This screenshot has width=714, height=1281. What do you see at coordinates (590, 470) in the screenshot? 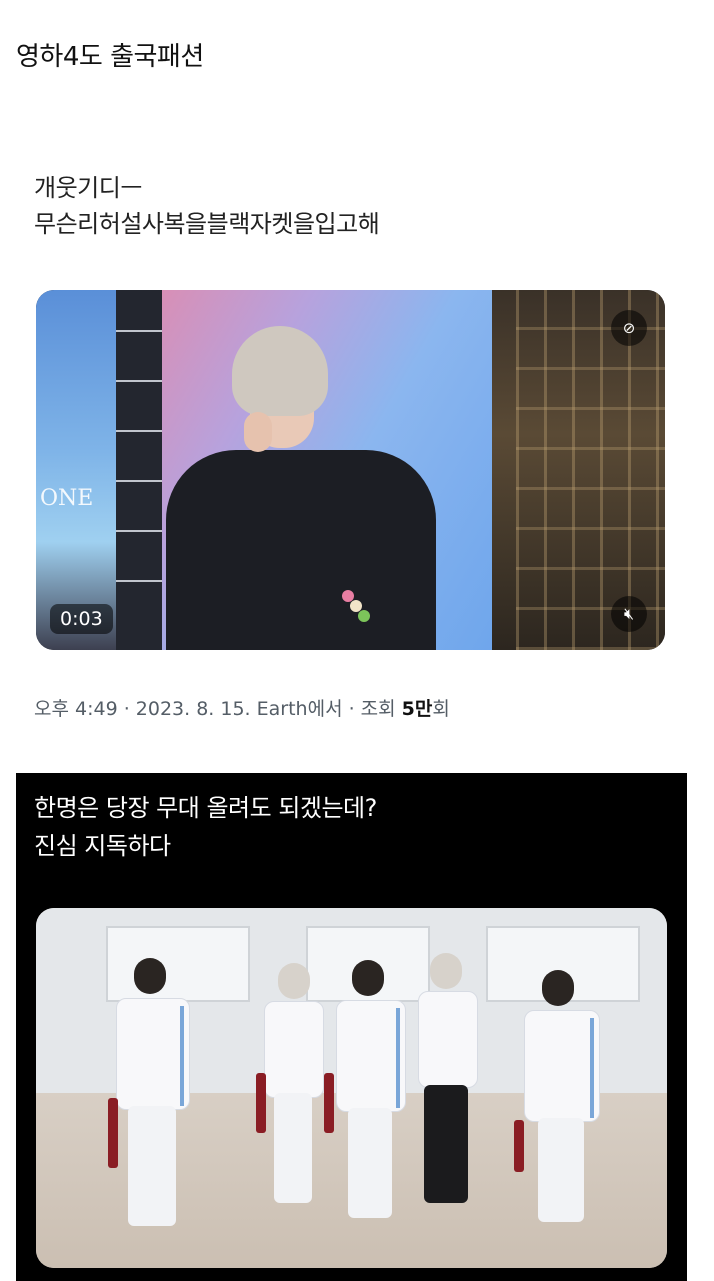
I see `video-frame-scaffold` at bounding box center [590, 470].